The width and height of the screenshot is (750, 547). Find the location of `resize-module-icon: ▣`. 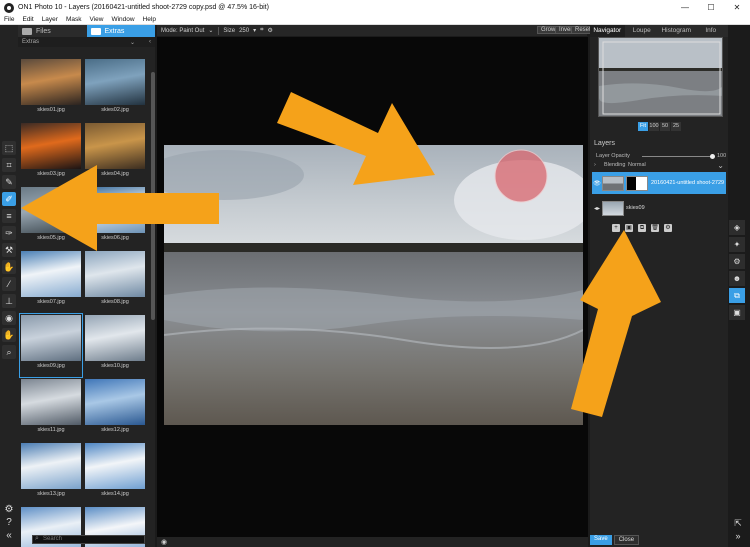

resize-module-icon: ▣ is located at coordinates (737, 312).